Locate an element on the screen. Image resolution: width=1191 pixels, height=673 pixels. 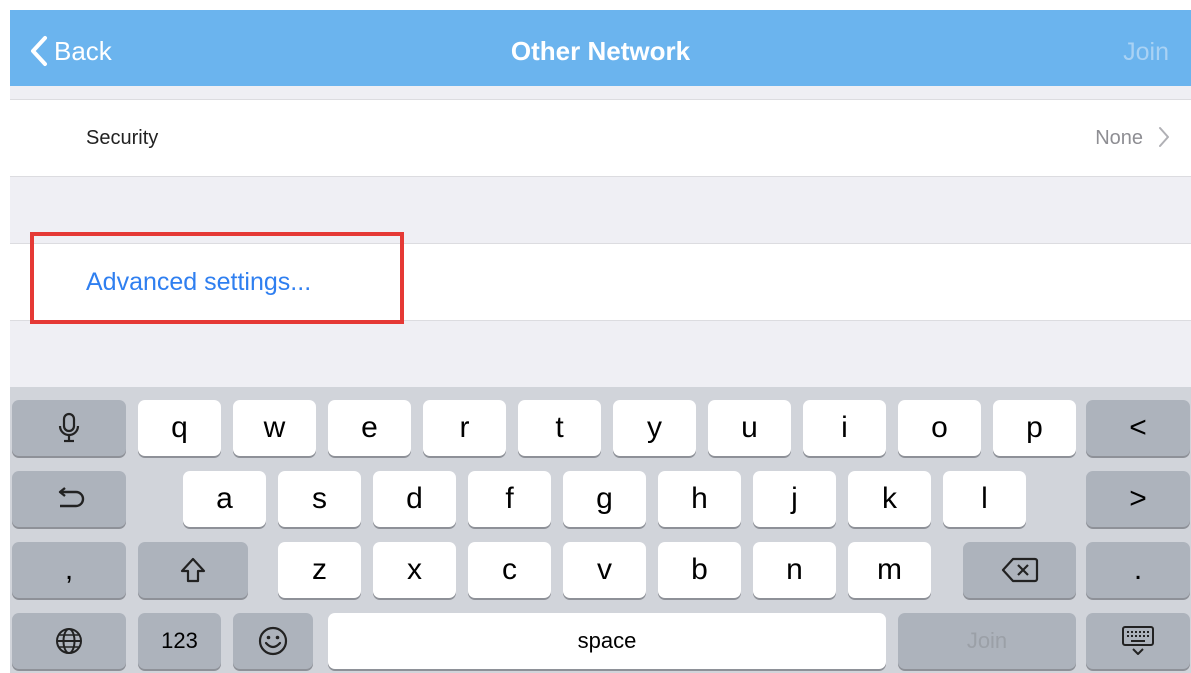
key-p: p is located at coordinates (1034, 428).